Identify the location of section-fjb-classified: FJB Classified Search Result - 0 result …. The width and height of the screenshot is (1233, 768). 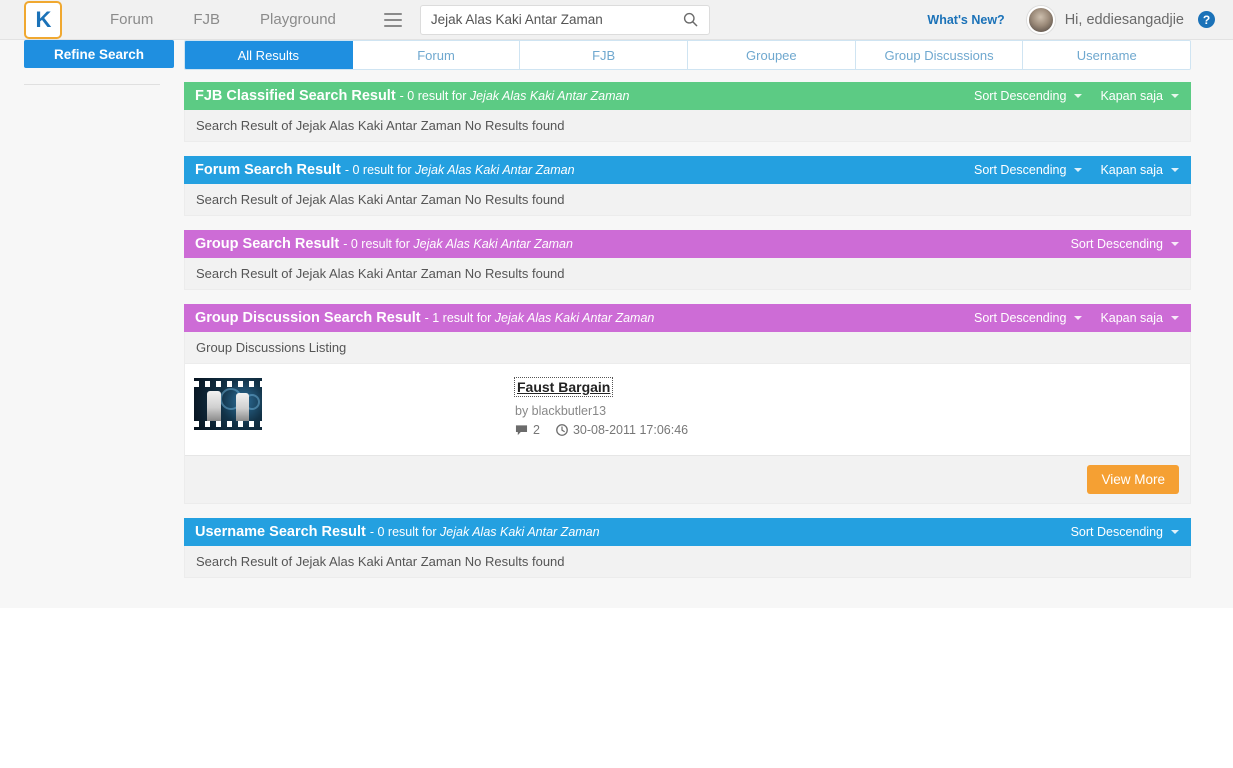
(687, 112).